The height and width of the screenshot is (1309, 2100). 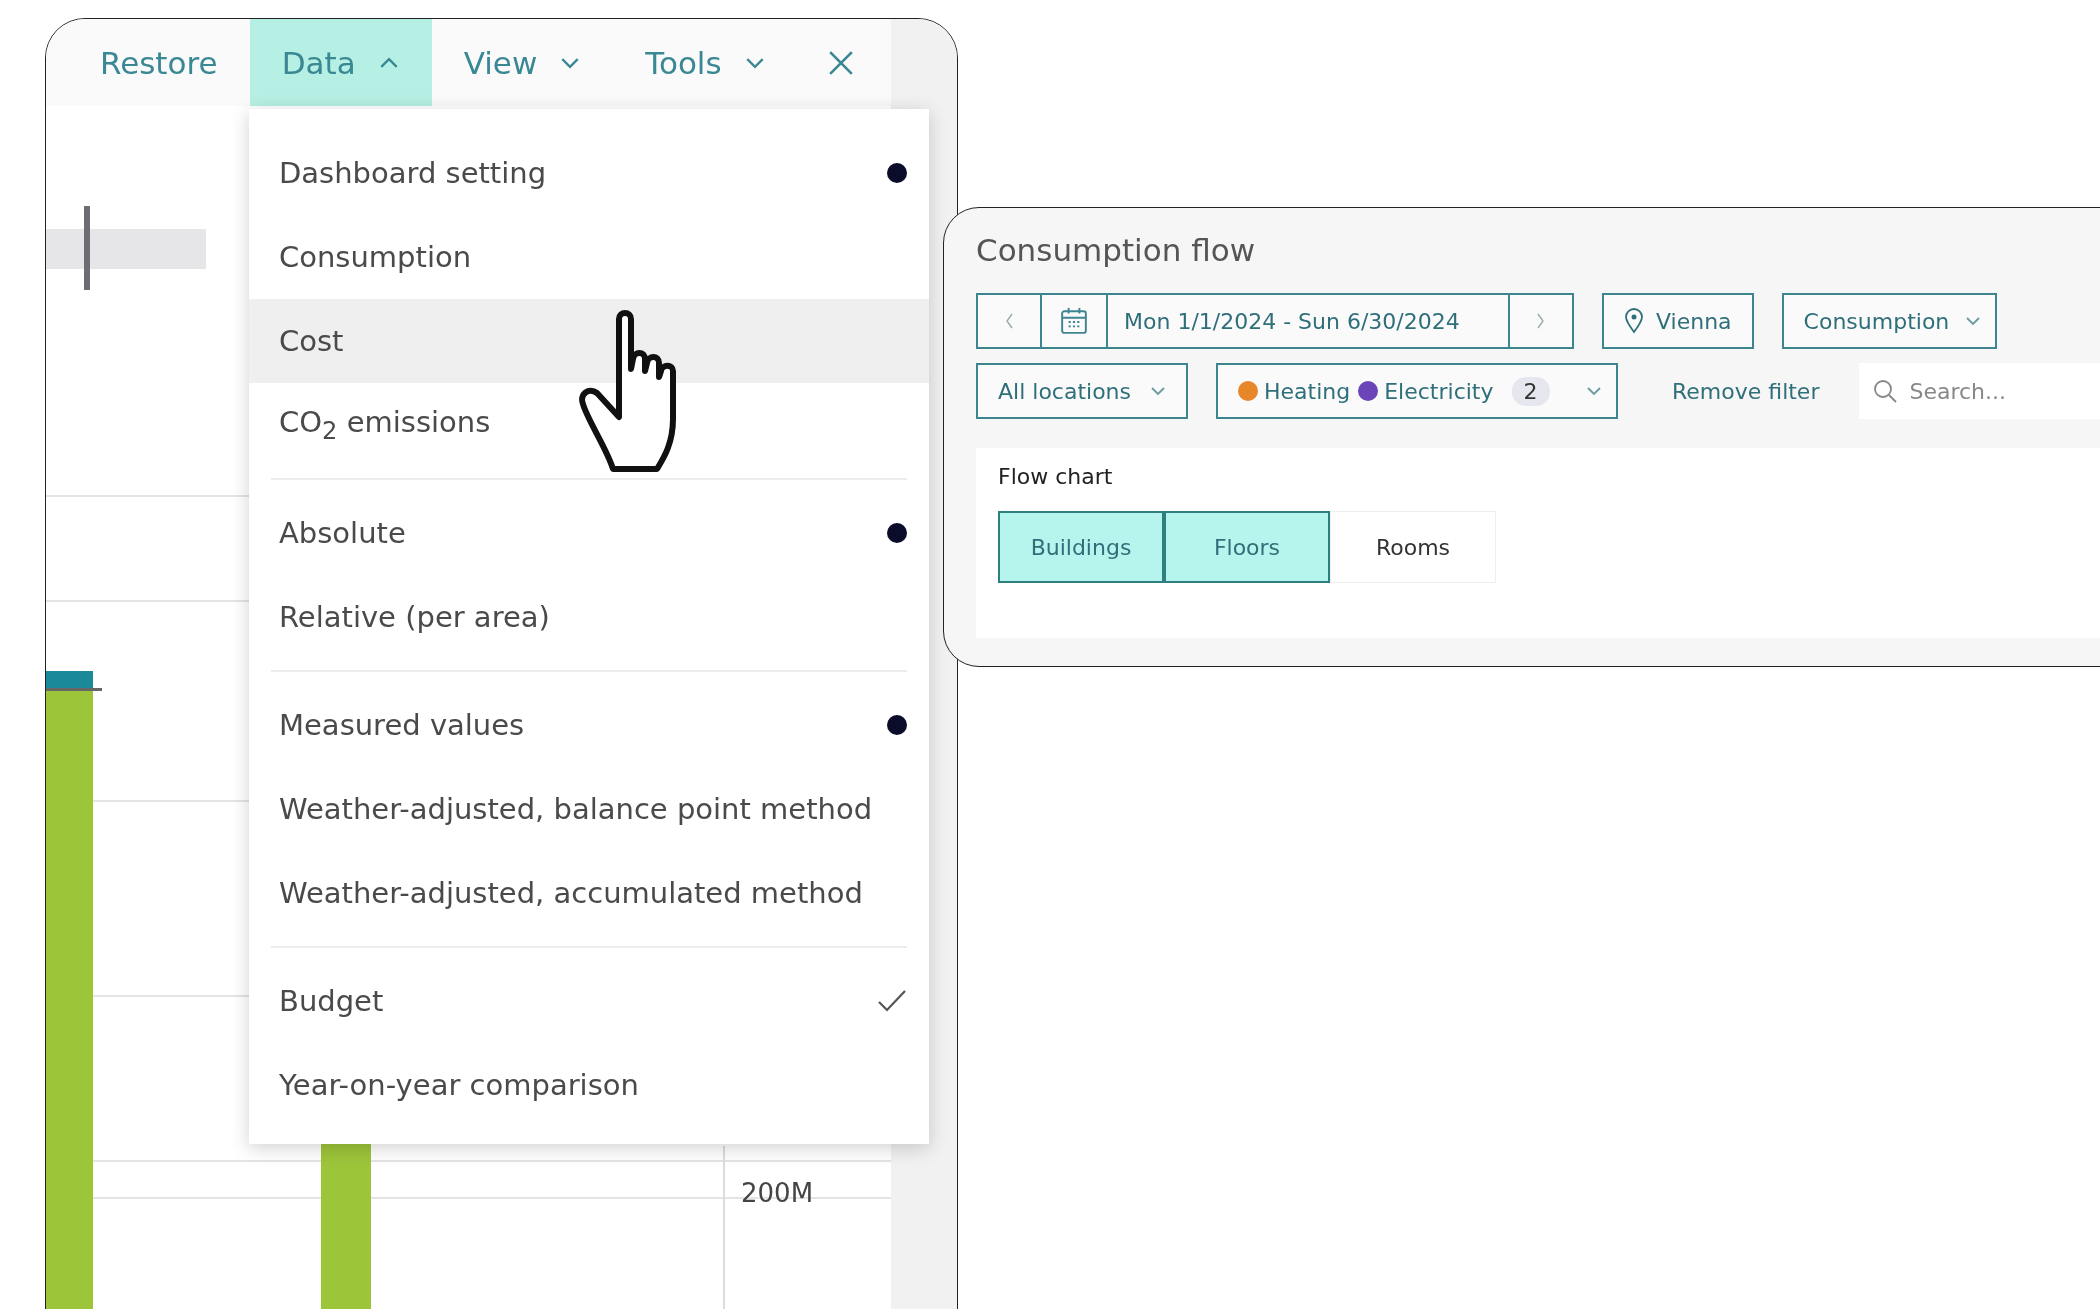 What do you see at coordinates (159, 62) in the screenshot?
I see `toolbar-button: Restore` at bounding box center [159, 62].